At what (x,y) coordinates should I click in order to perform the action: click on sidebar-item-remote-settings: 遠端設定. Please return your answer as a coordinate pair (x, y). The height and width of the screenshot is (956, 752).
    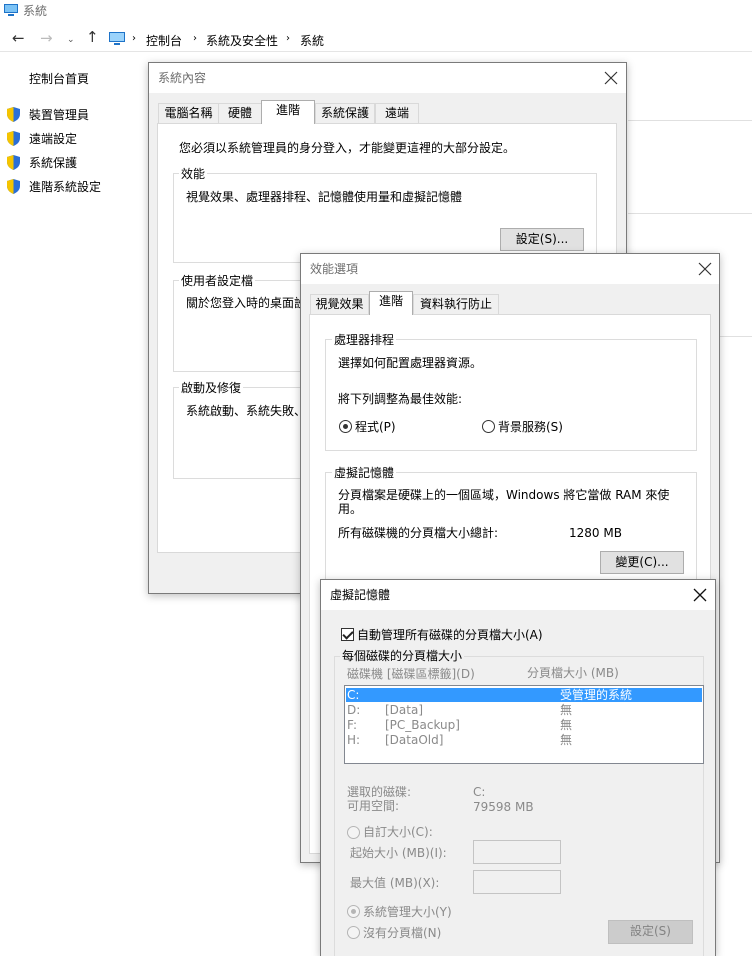
    Looking at the image, I should click on (53, 139).